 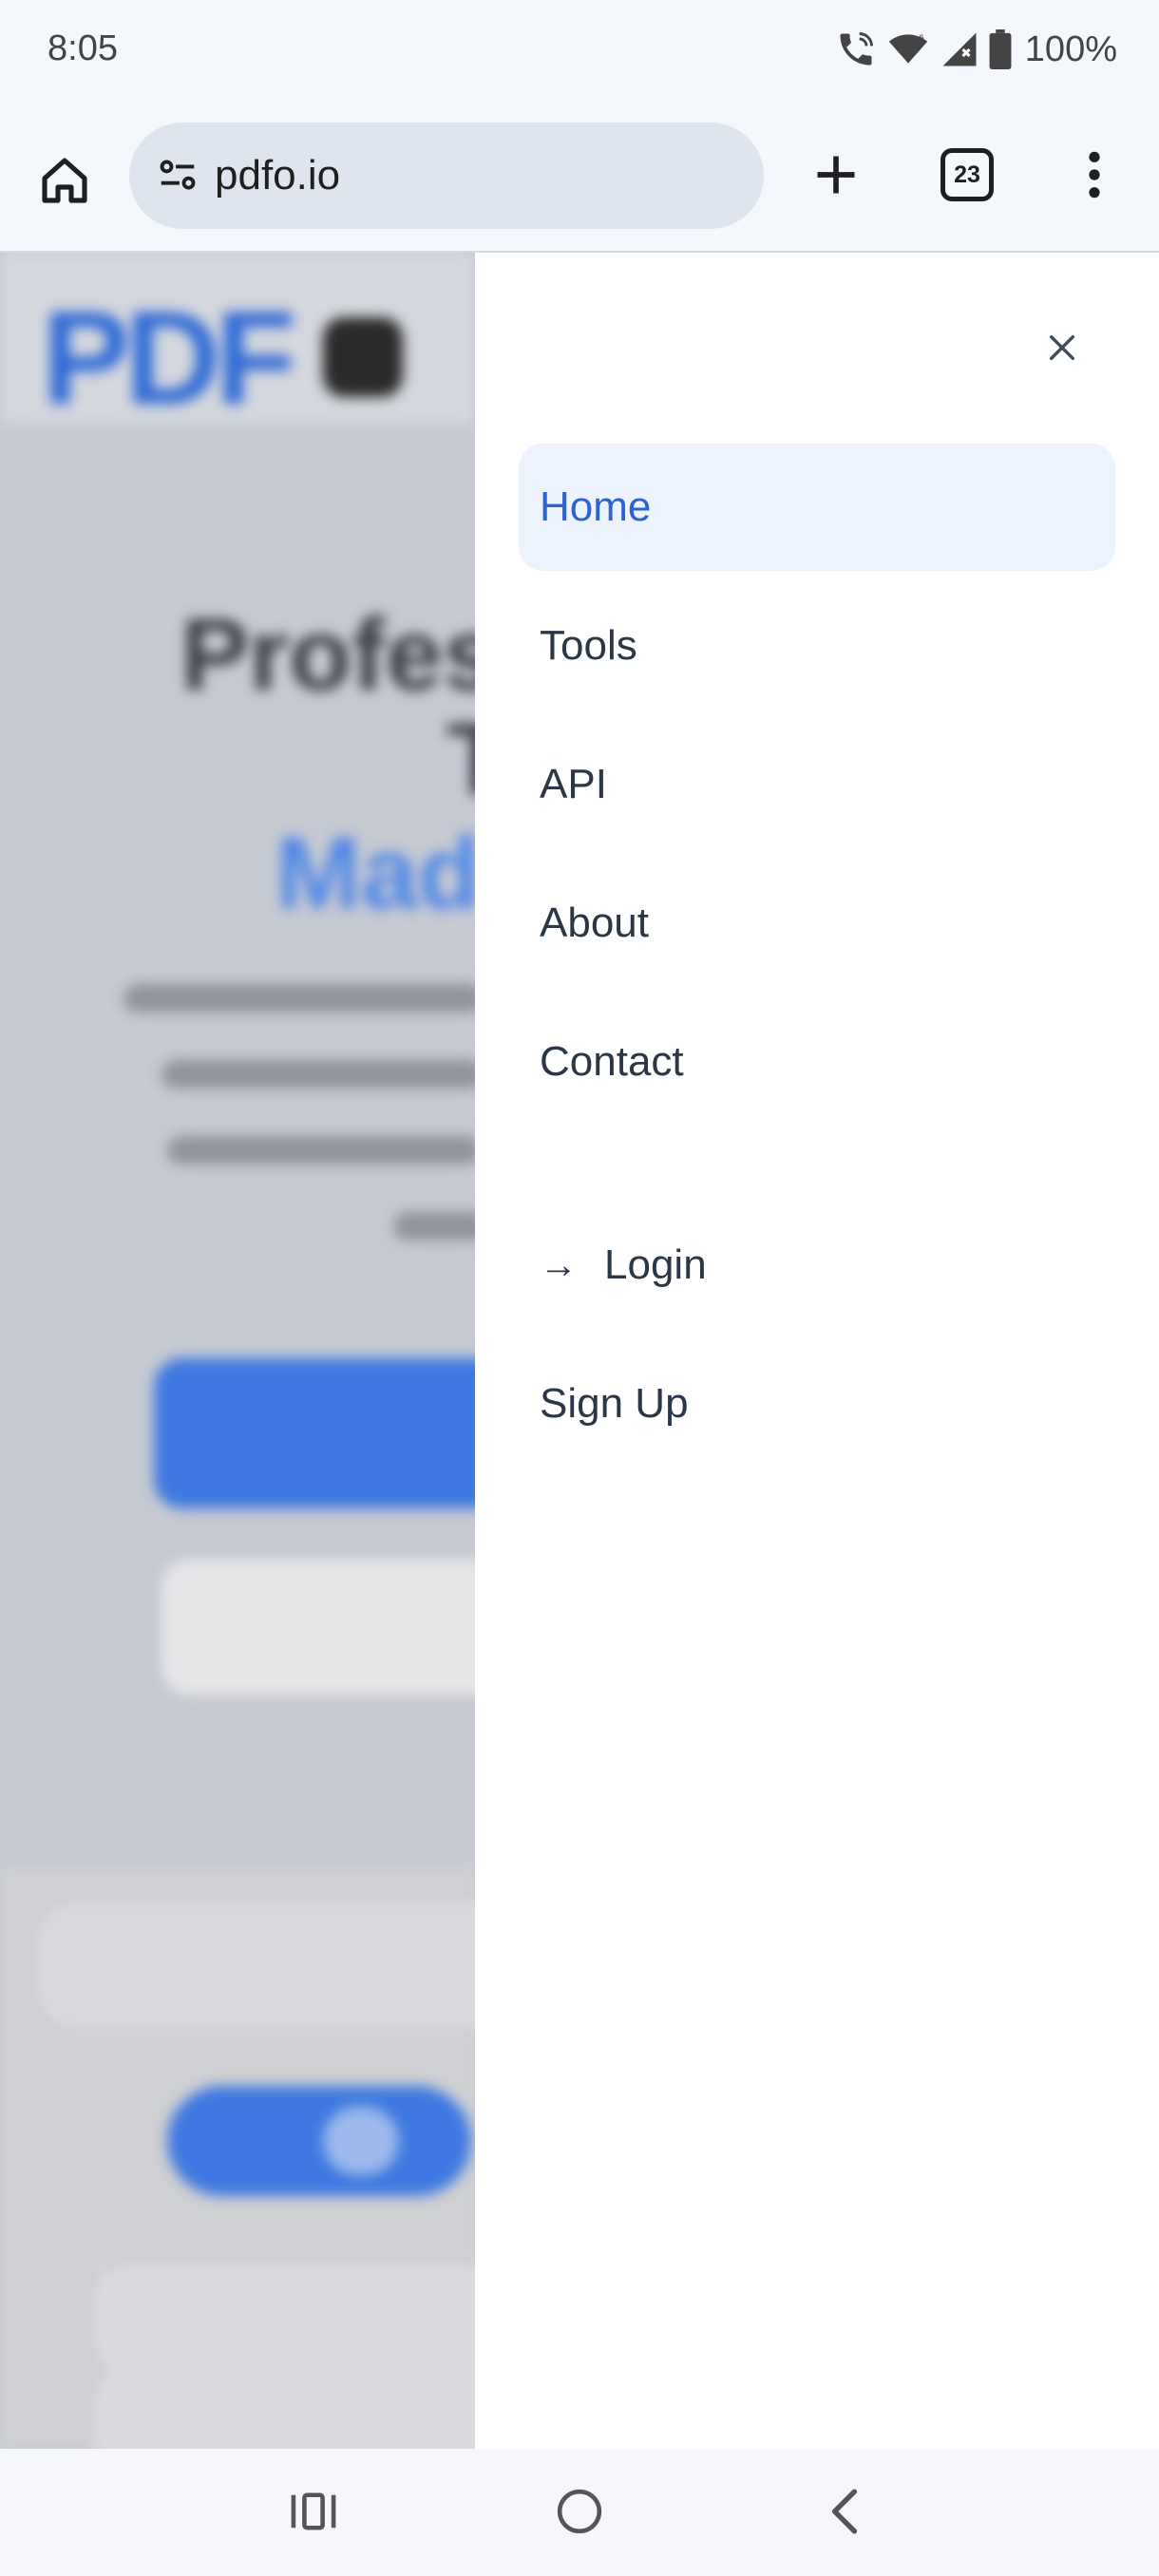 What do you see at coordinates (856, 49) in the screenshot?
I see `wifi-calling-icon` at bounding box center [856, 49].